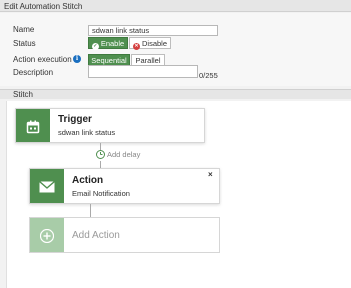  What do you see at coordinates (87, 132) in the screenshot?
I see `trigger-subtitle: sdwan link status` at bounding box center [87, 132].